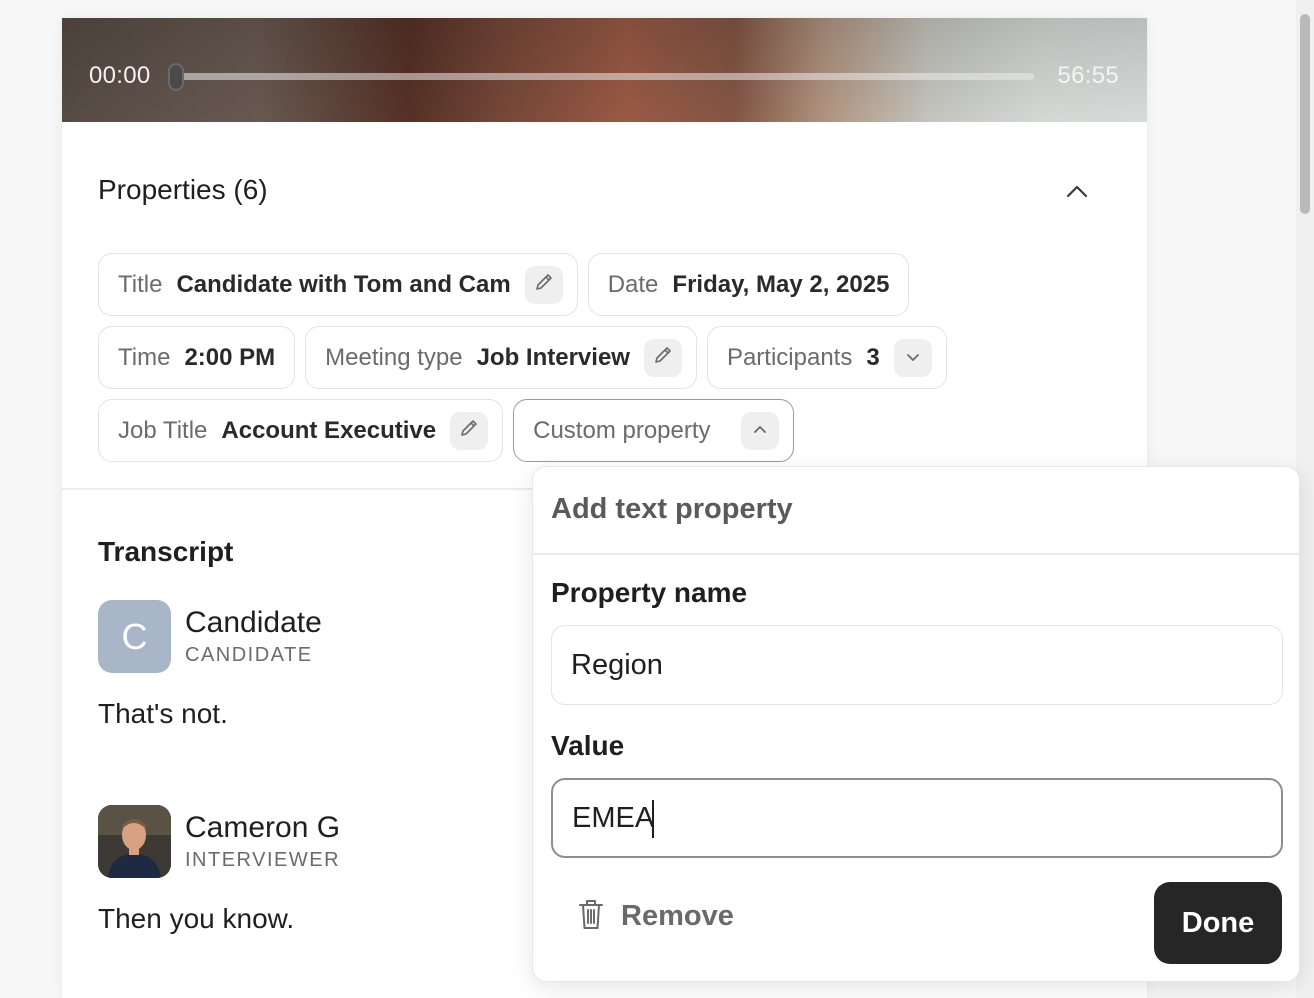 This screenshot has width=1314, height=998. What do you see at coordinates (144, 357) in the screenshot?
I see `property-label: Time` at bounding box center [144, 357].